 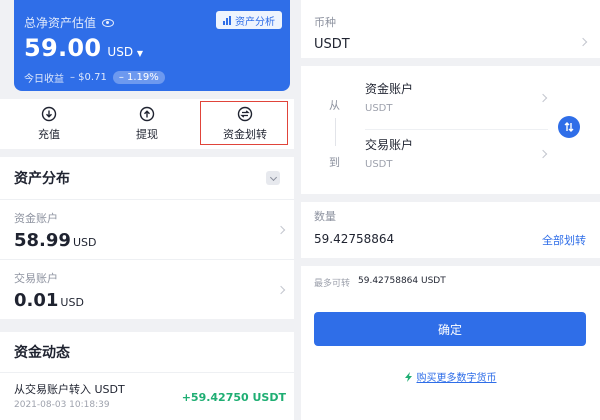 I want to click on currency-label: USD, so click(x=120, y=52).